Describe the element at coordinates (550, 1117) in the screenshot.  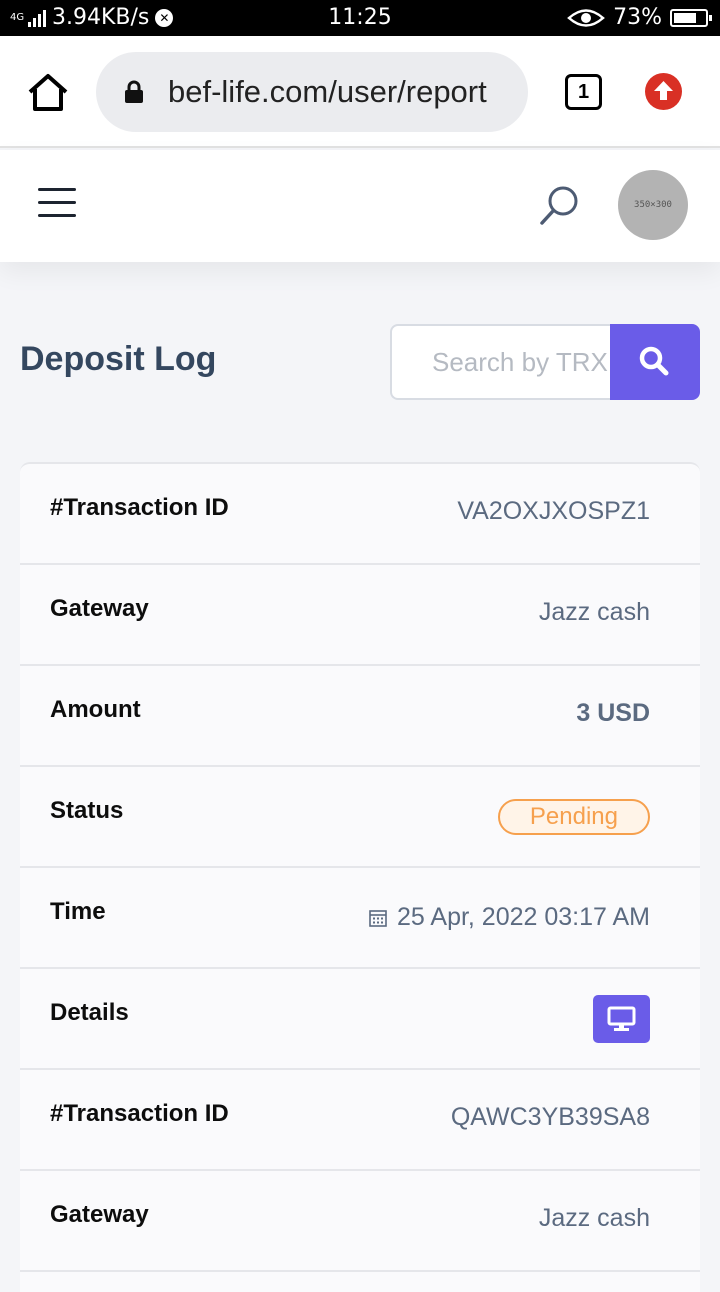
I see `transaction-id-value: QAWC3YB39SA8` at that location.